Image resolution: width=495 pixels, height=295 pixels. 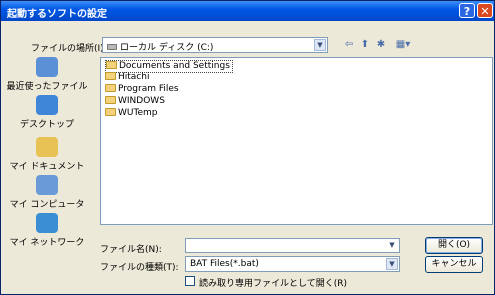 I want to click on place-label: マイ コンピュータ, so click(x=47, y=205).